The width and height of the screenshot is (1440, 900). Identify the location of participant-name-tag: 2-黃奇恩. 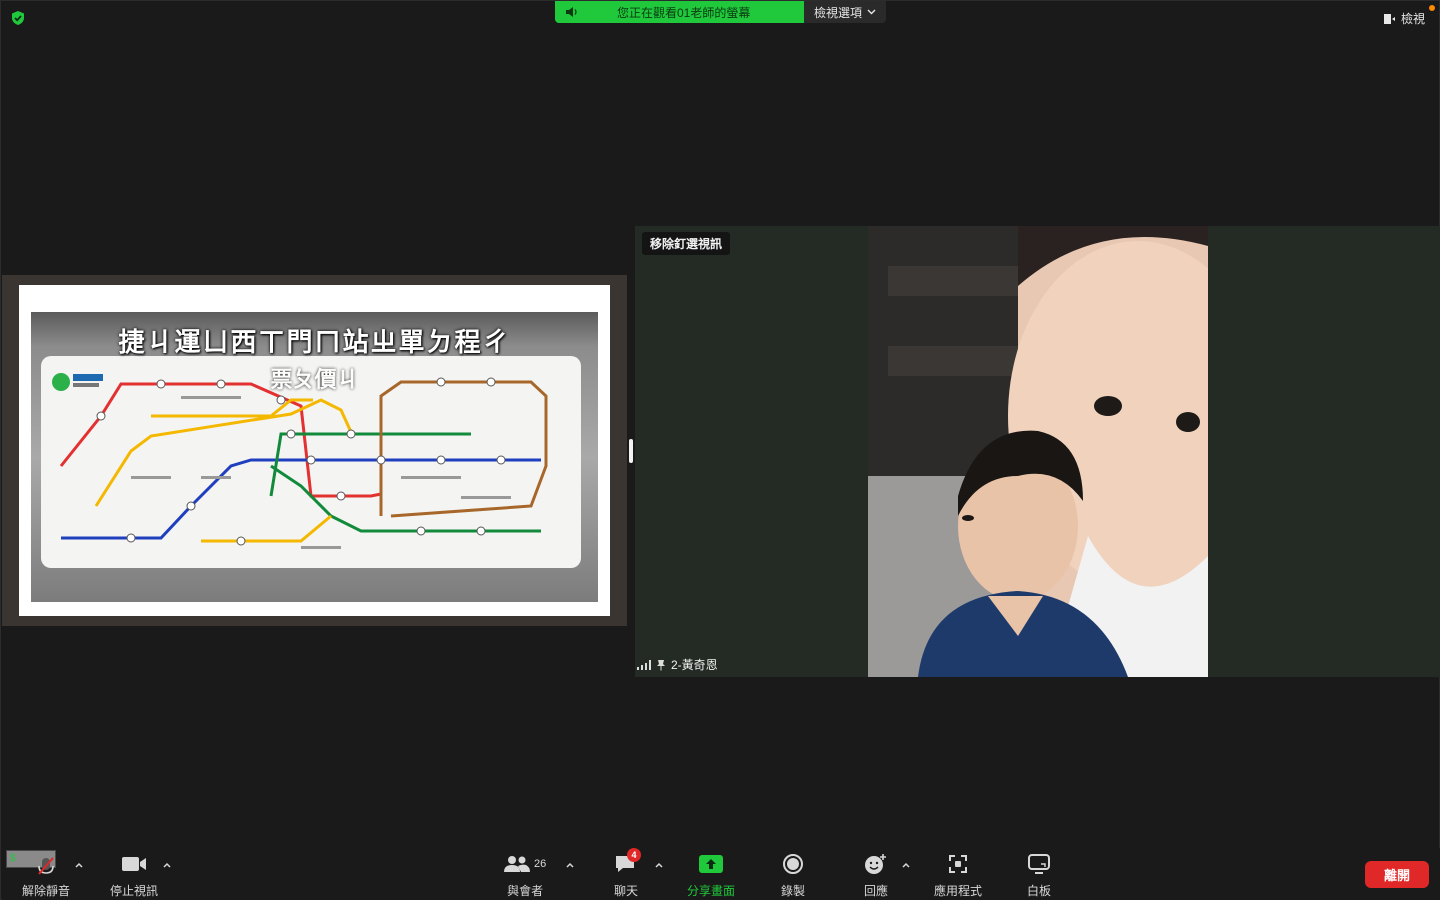
(677, 664).